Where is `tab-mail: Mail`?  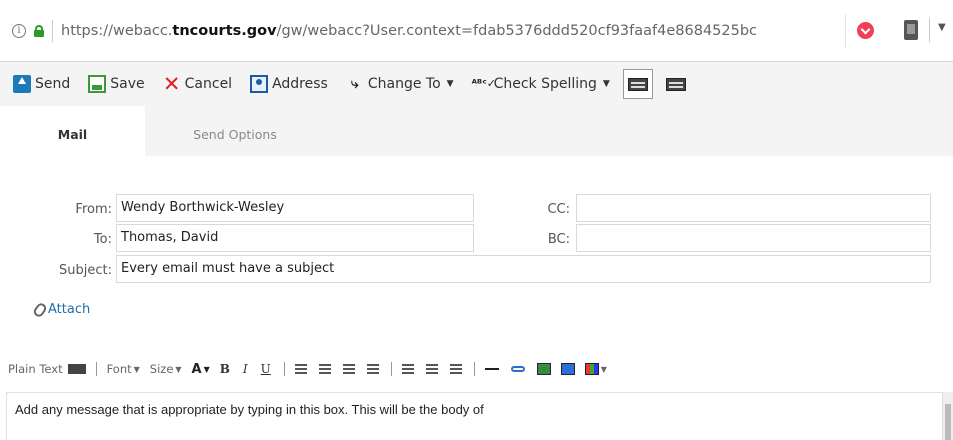
tab-mail: Mail is located at coordinates (72, 131).